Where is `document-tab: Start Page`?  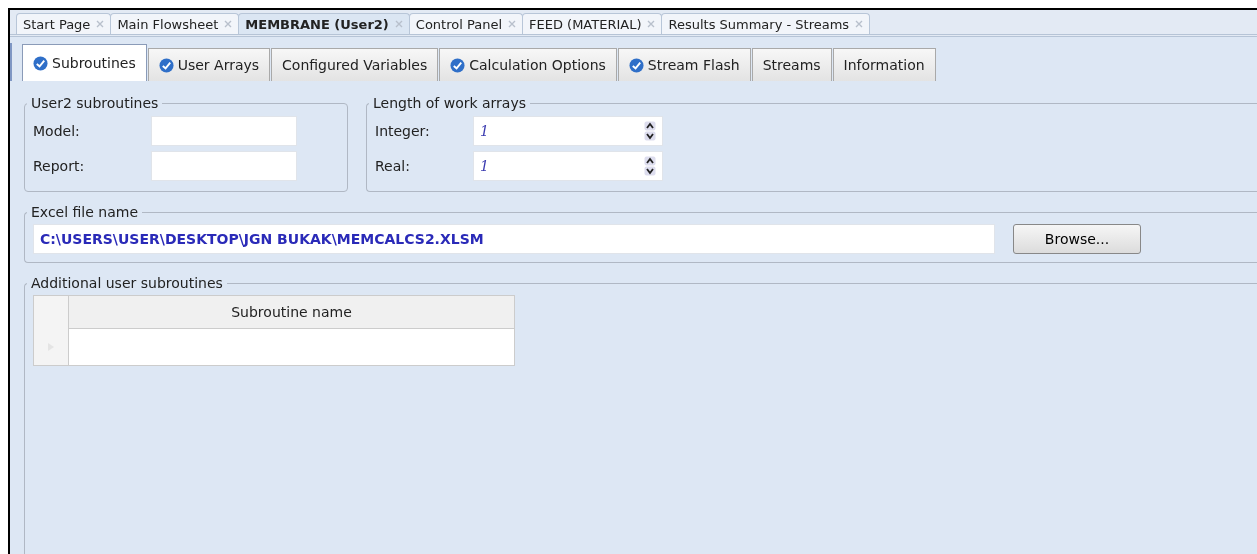
document-tab: Start Page is located at coordinates (64, 23).